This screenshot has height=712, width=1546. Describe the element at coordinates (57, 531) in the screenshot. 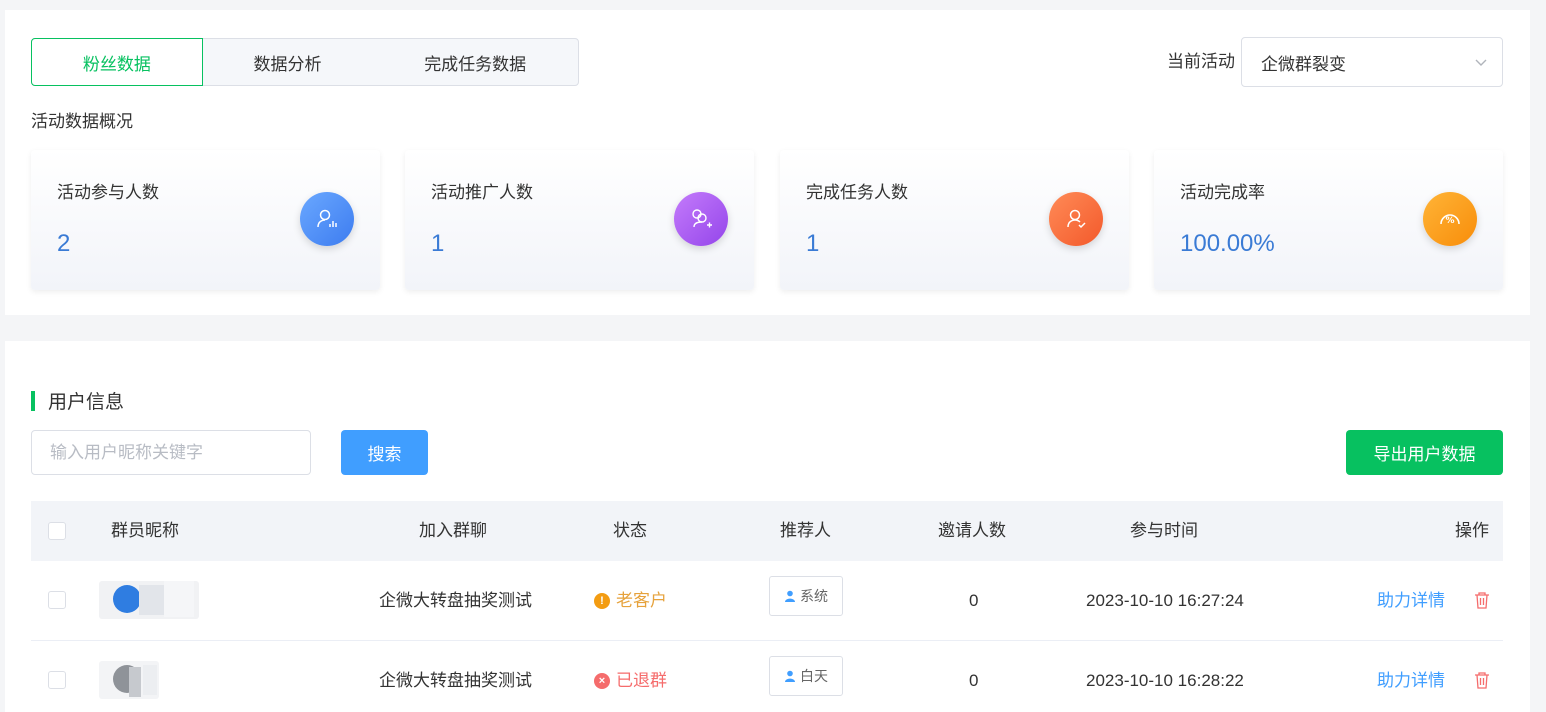

I see `select-all-checkbox` at that location.